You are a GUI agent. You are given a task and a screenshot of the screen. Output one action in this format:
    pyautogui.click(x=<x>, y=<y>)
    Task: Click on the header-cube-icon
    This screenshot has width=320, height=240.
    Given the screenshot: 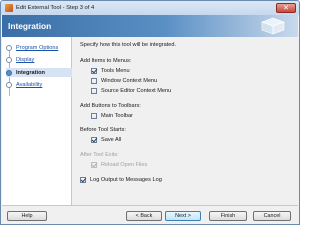 What is the action you would take?
    pyautogui.click(x=273, y=26)
    